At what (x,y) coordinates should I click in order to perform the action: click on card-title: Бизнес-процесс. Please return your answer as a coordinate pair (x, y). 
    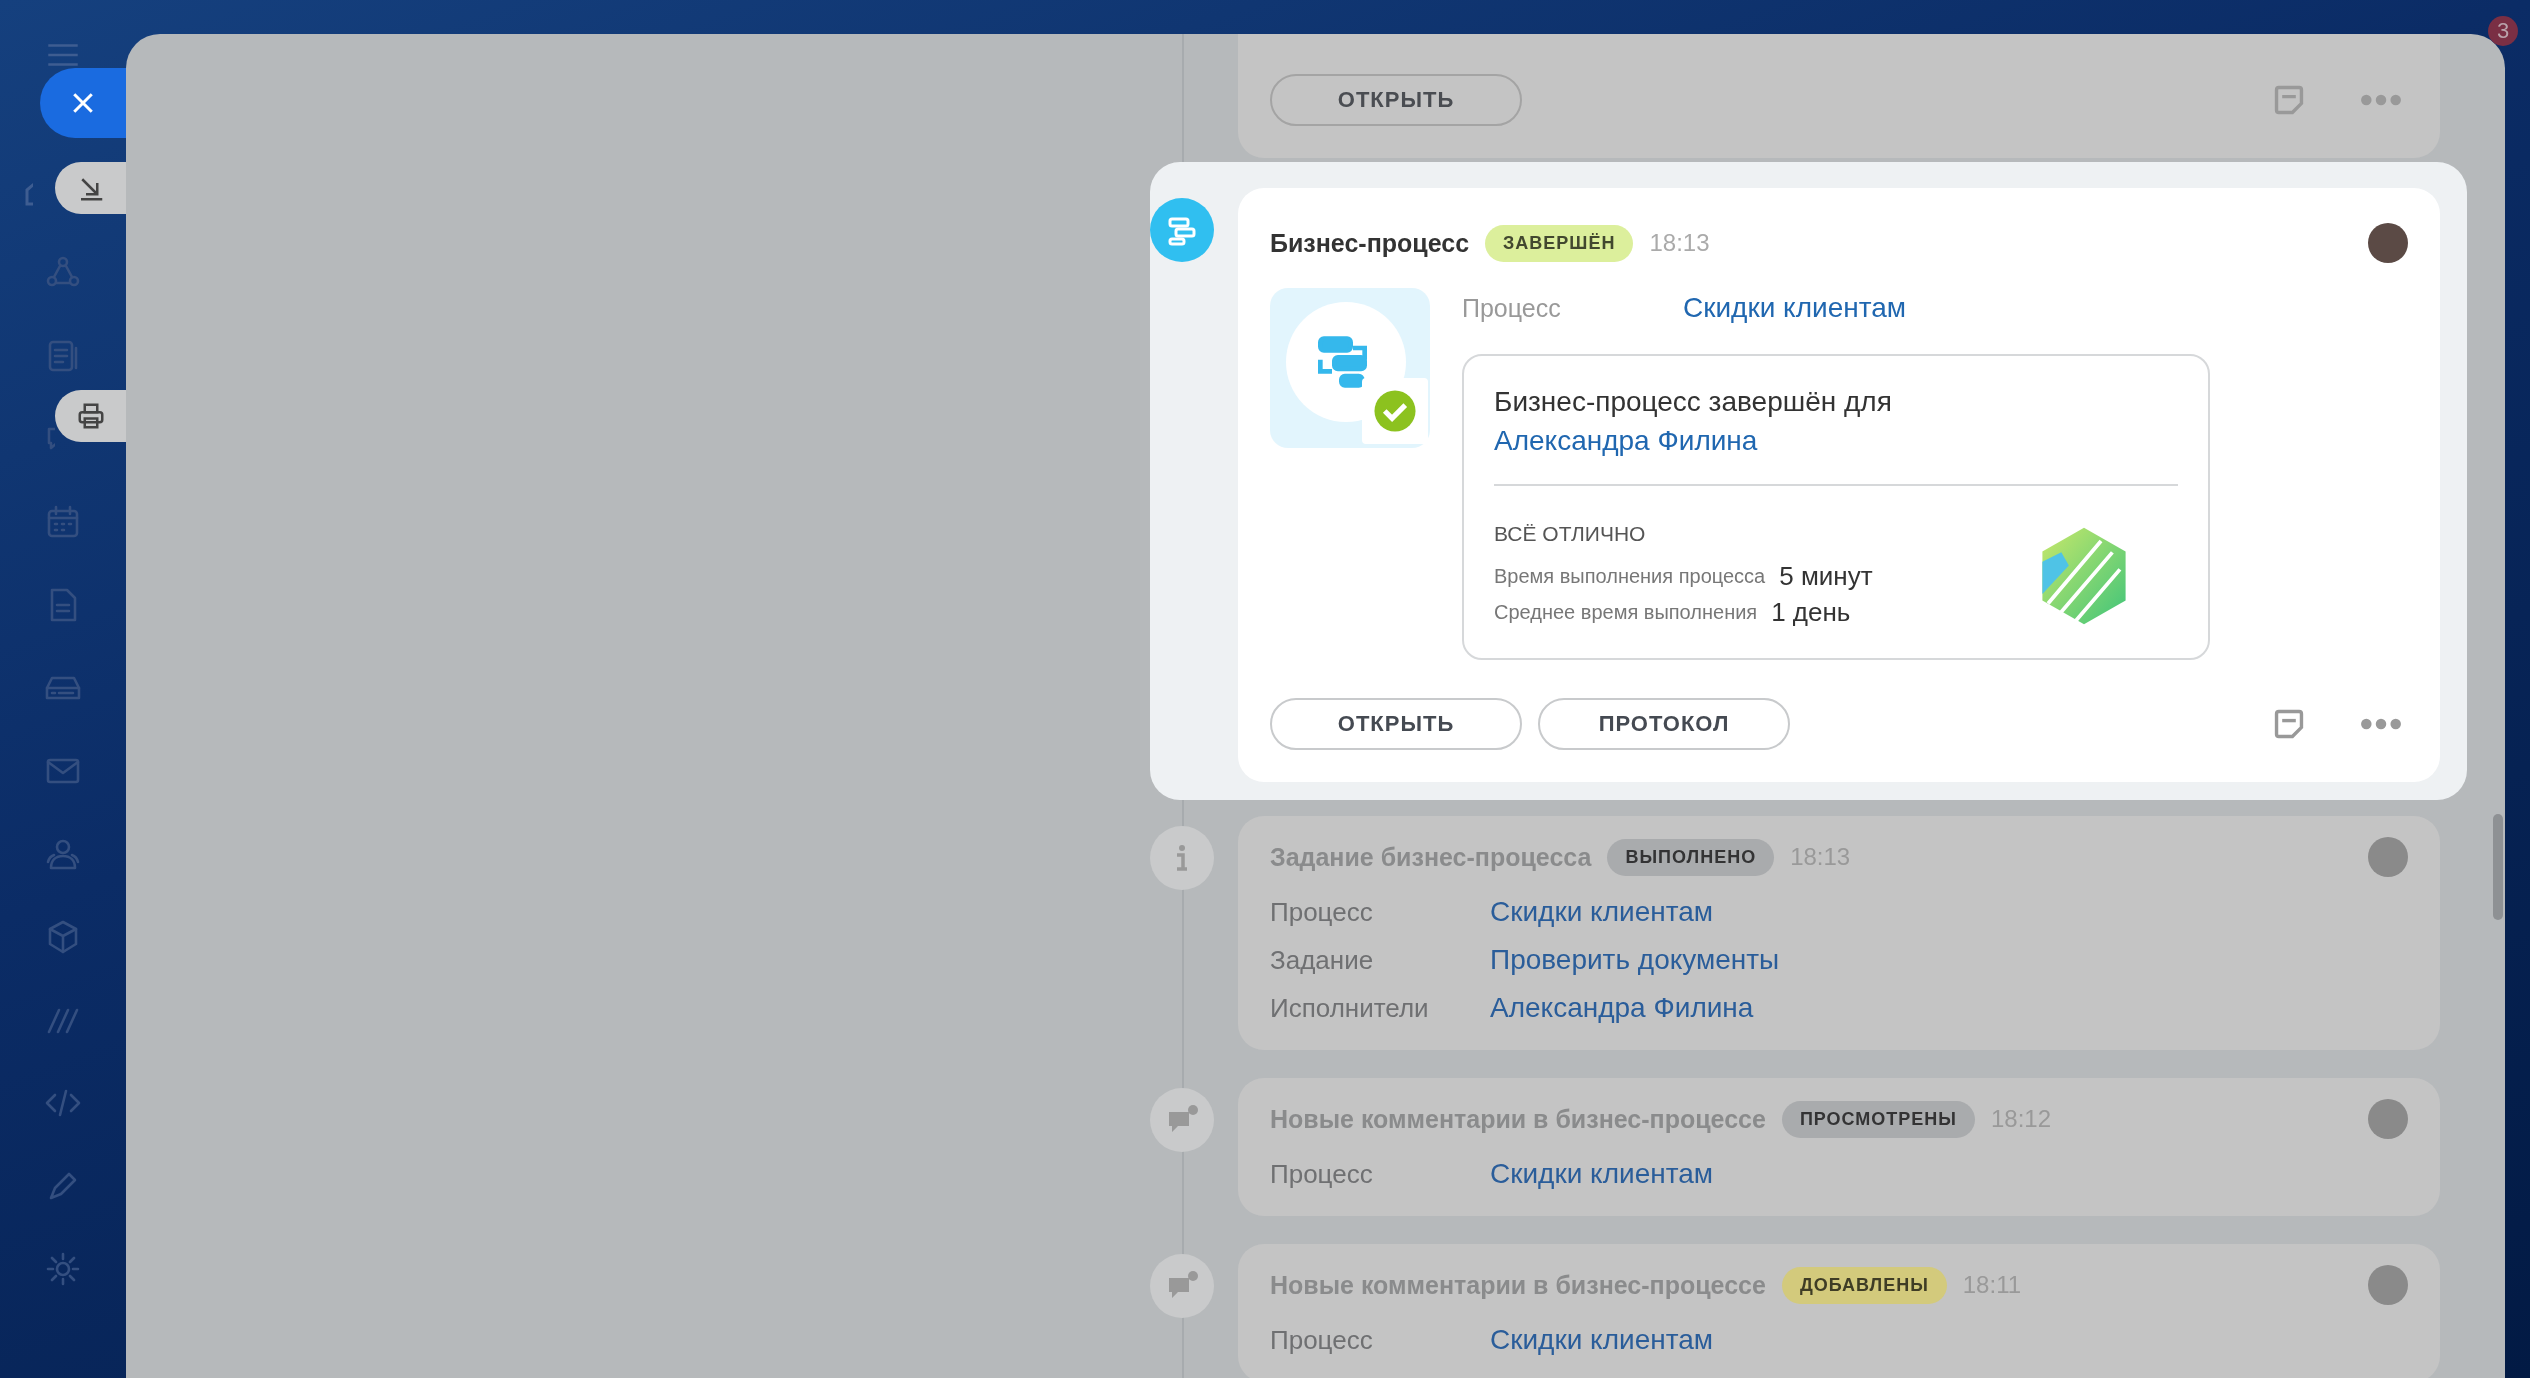
    Looking at the image, I should click on (1370, 243).